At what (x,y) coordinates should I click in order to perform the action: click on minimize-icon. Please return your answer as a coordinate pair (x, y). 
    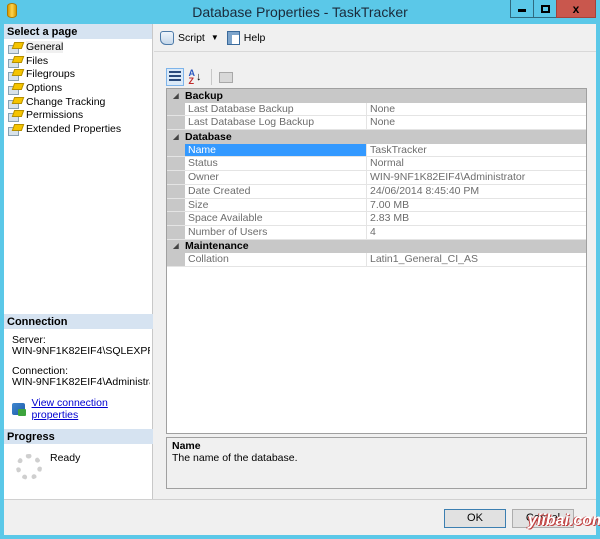
    Looking at the image, I should click on (522, 10).